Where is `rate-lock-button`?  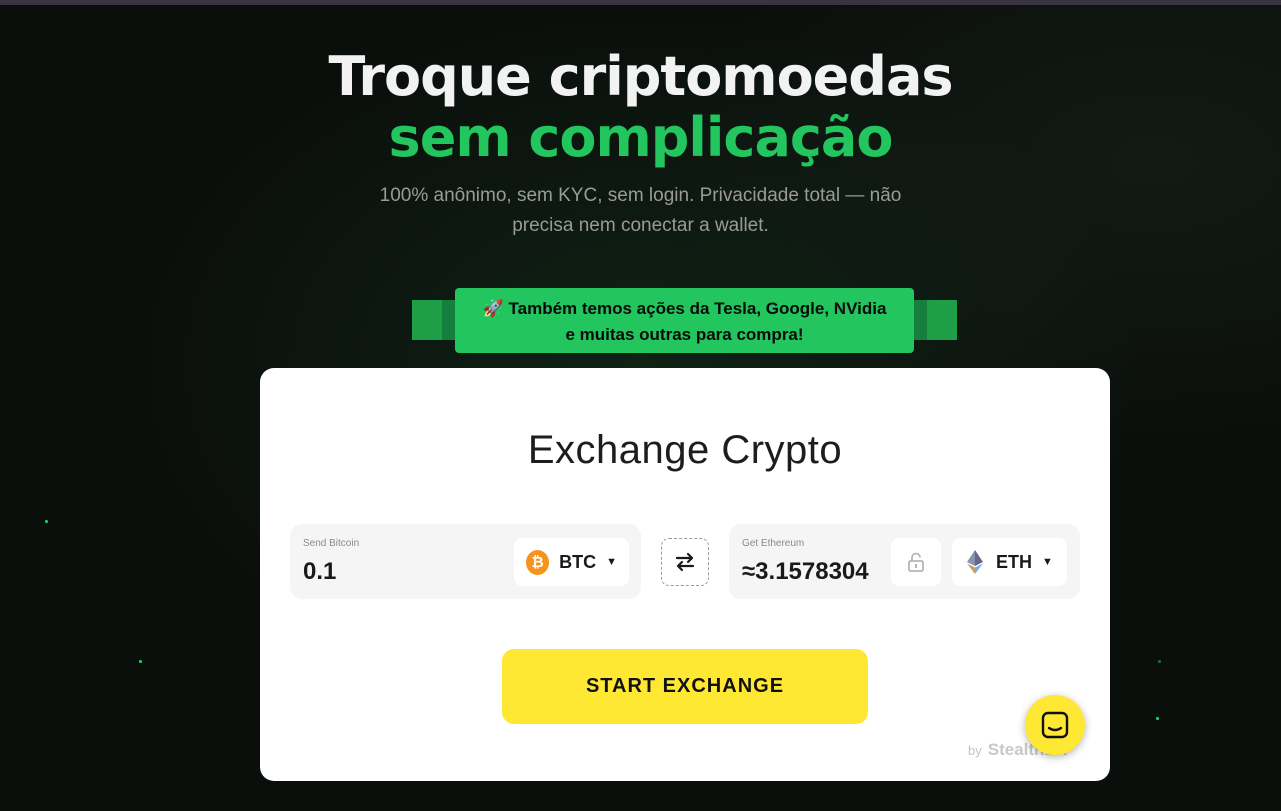
rate-lock-button is located at coordinates (916, 562).